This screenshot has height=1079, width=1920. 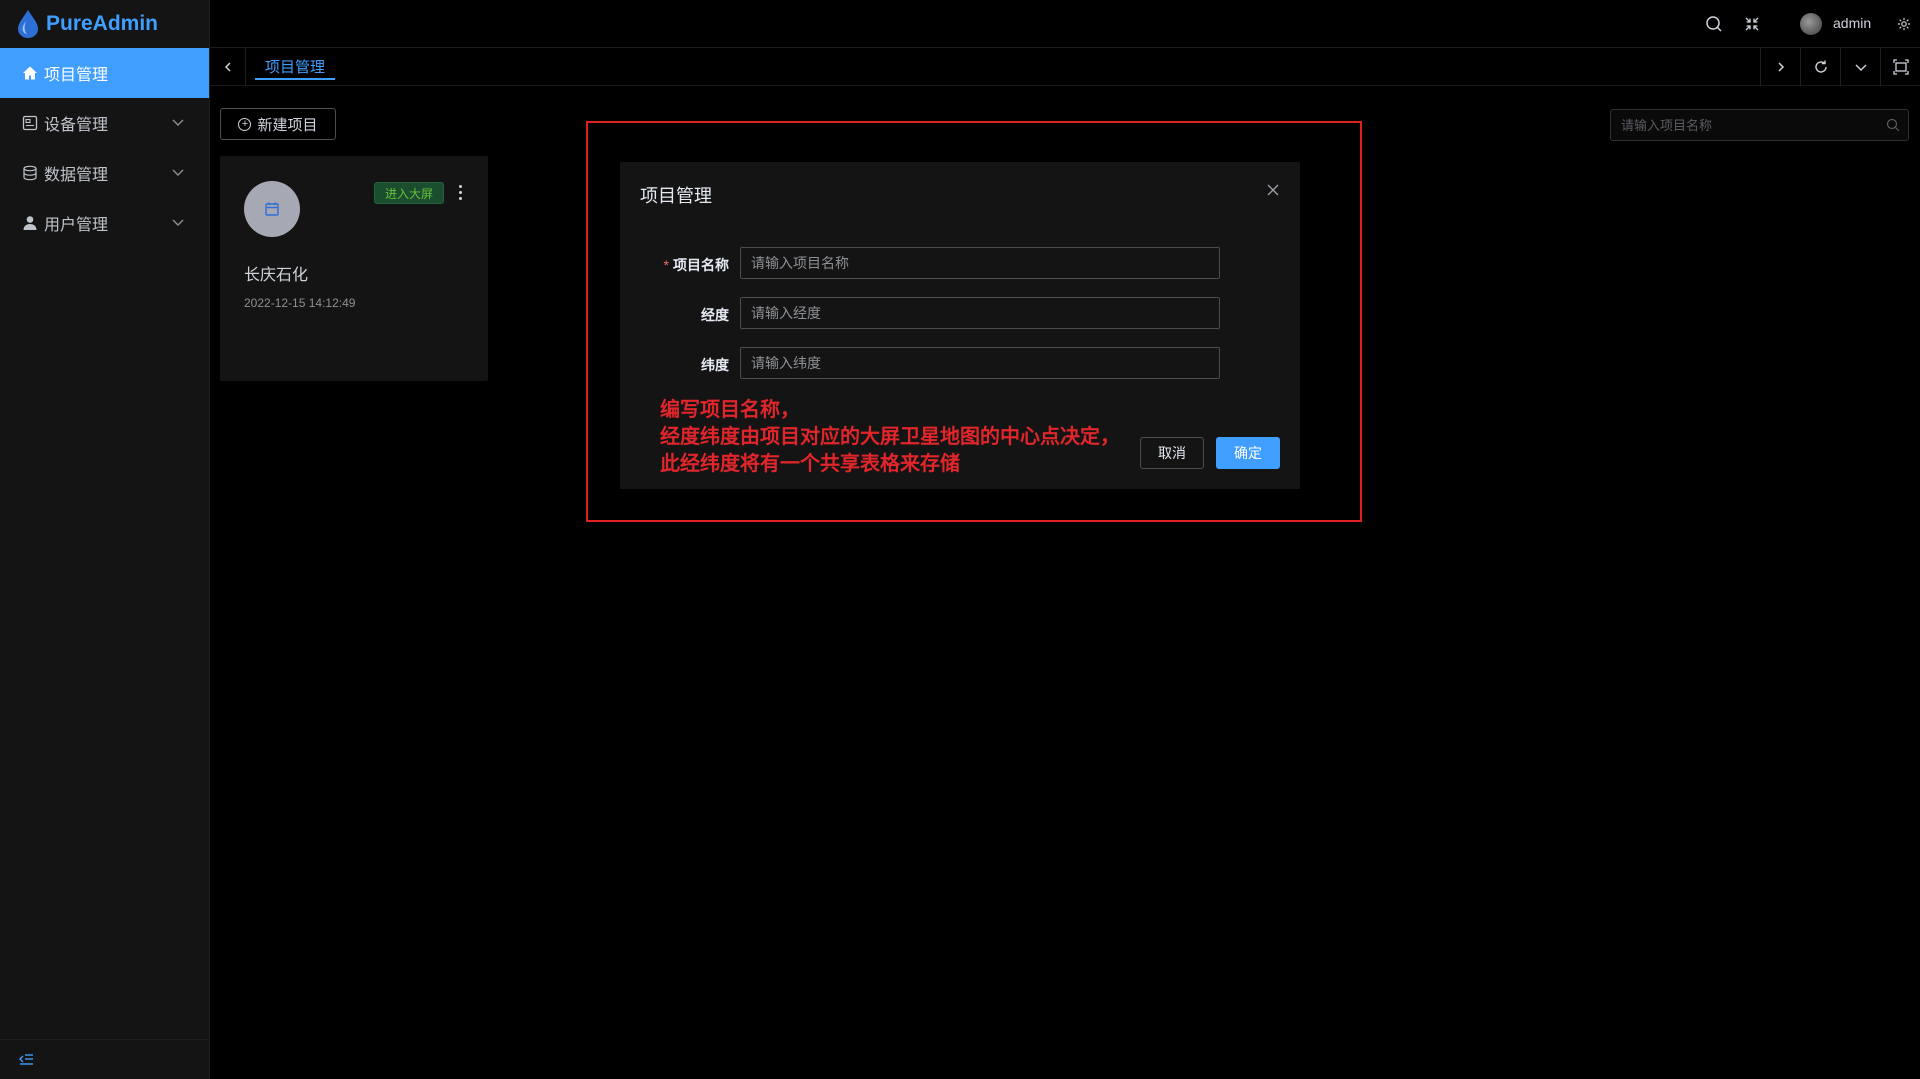 I want to click on tab-projects: 项目管理, so click(x=295, y=68).